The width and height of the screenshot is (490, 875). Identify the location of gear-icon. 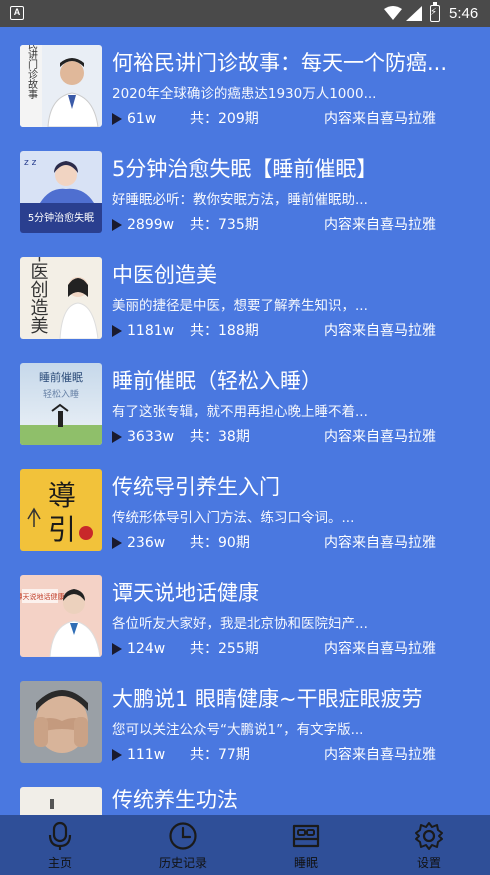
(429, 836).